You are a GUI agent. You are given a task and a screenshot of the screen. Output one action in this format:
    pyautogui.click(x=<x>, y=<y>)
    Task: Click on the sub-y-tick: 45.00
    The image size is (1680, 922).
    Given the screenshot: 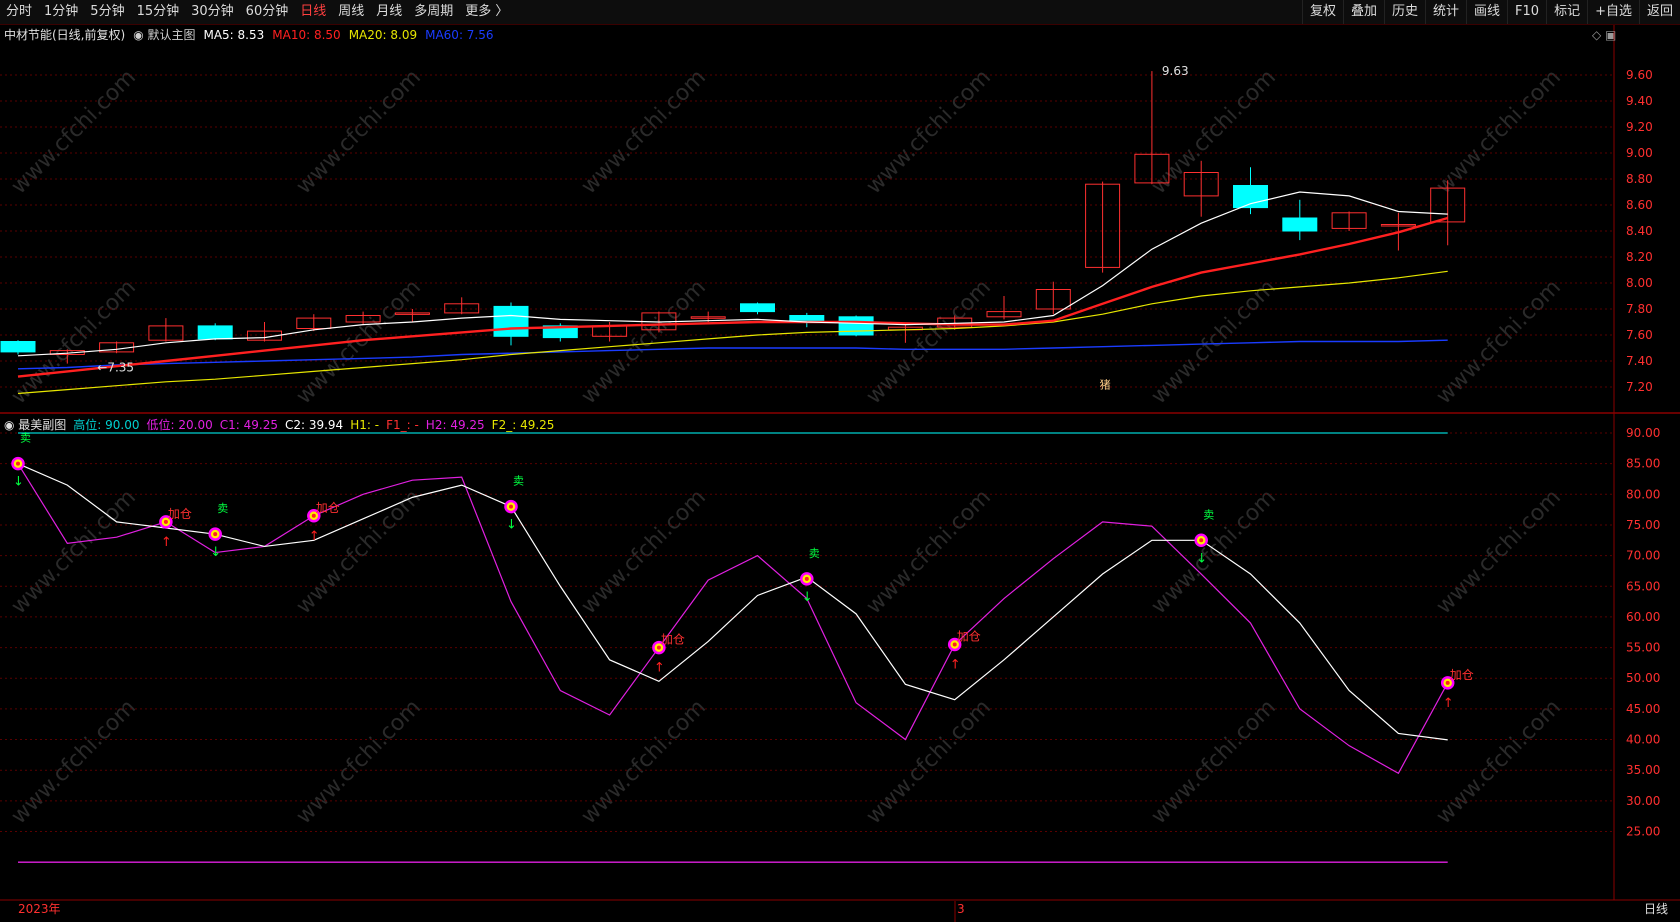 What is the action you would take?
    pyautogui.click(x=1643, y=709)
    